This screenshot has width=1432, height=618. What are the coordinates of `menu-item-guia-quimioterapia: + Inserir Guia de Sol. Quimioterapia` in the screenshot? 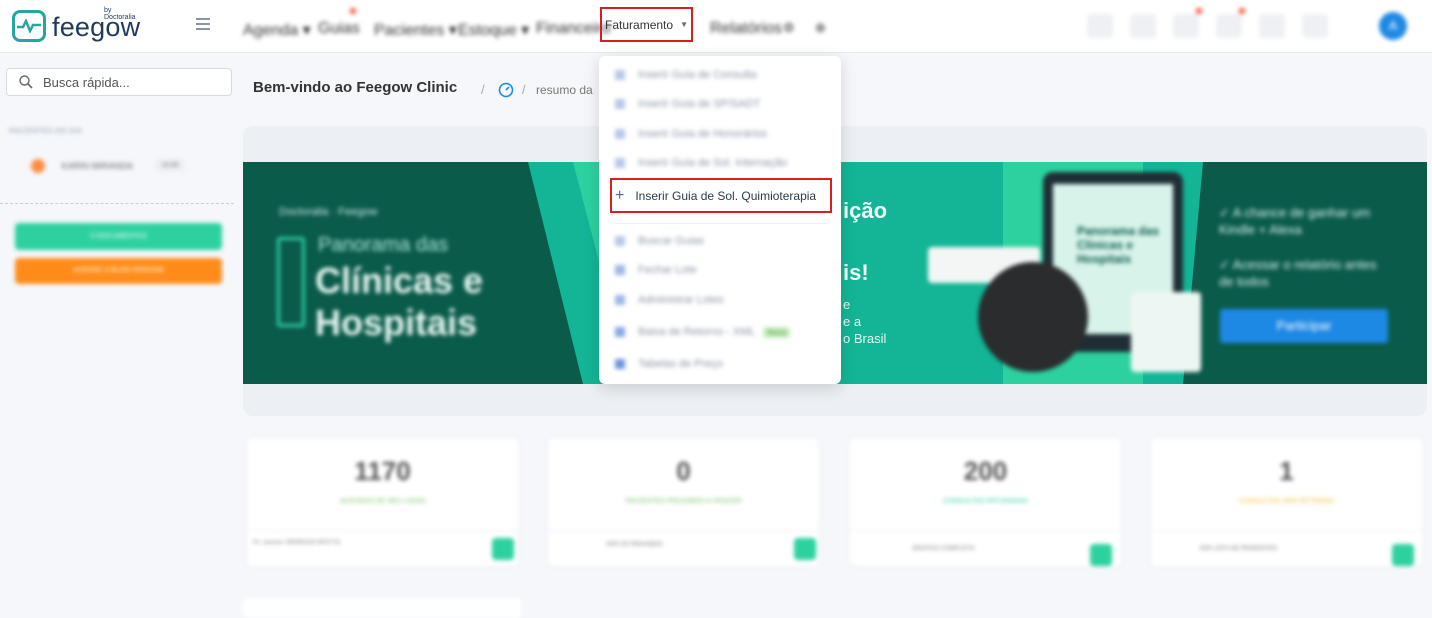 It's located at (714, 195).